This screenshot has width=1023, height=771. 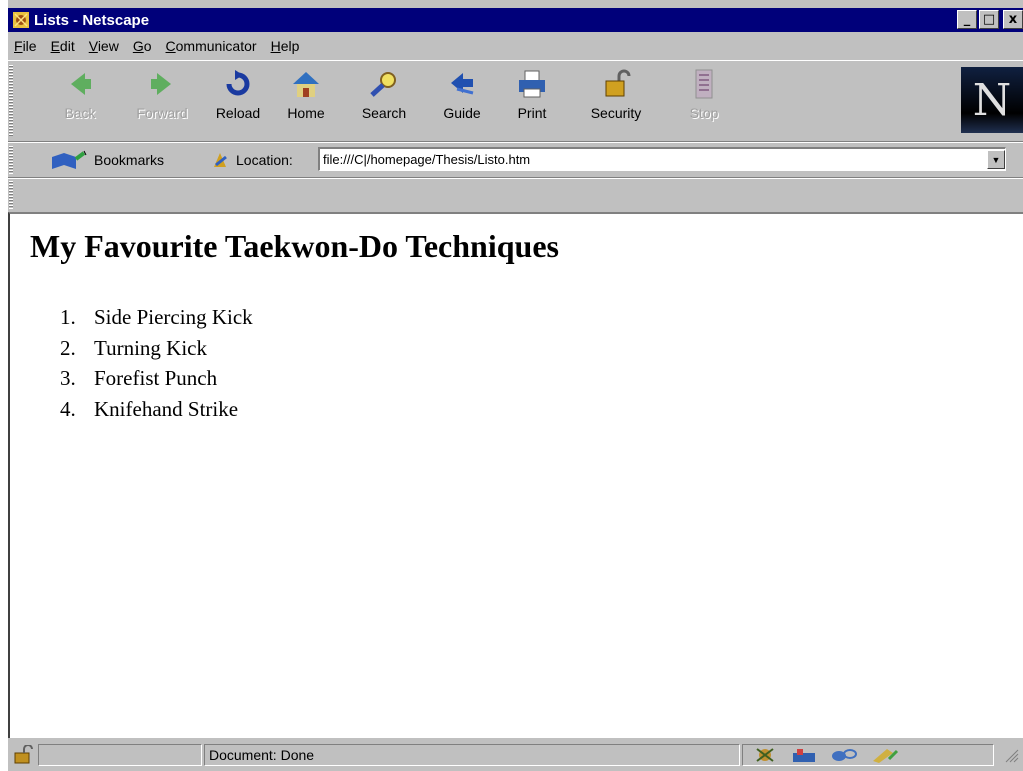 What do you see at coordinates (166, 408) in the screenshot?
I see `list-item-text: Knifehand Strike` at bounding box center [166, 408].